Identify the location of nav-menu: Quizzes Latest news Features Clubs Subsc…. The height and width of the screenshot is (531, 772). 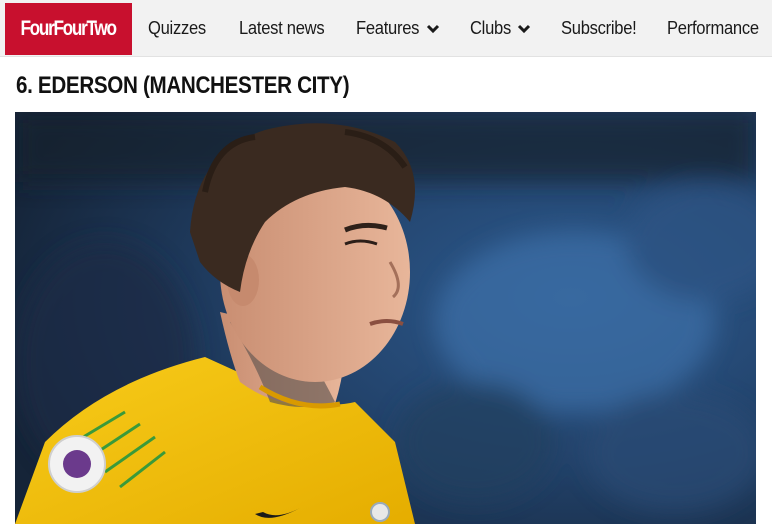
(449, 28).